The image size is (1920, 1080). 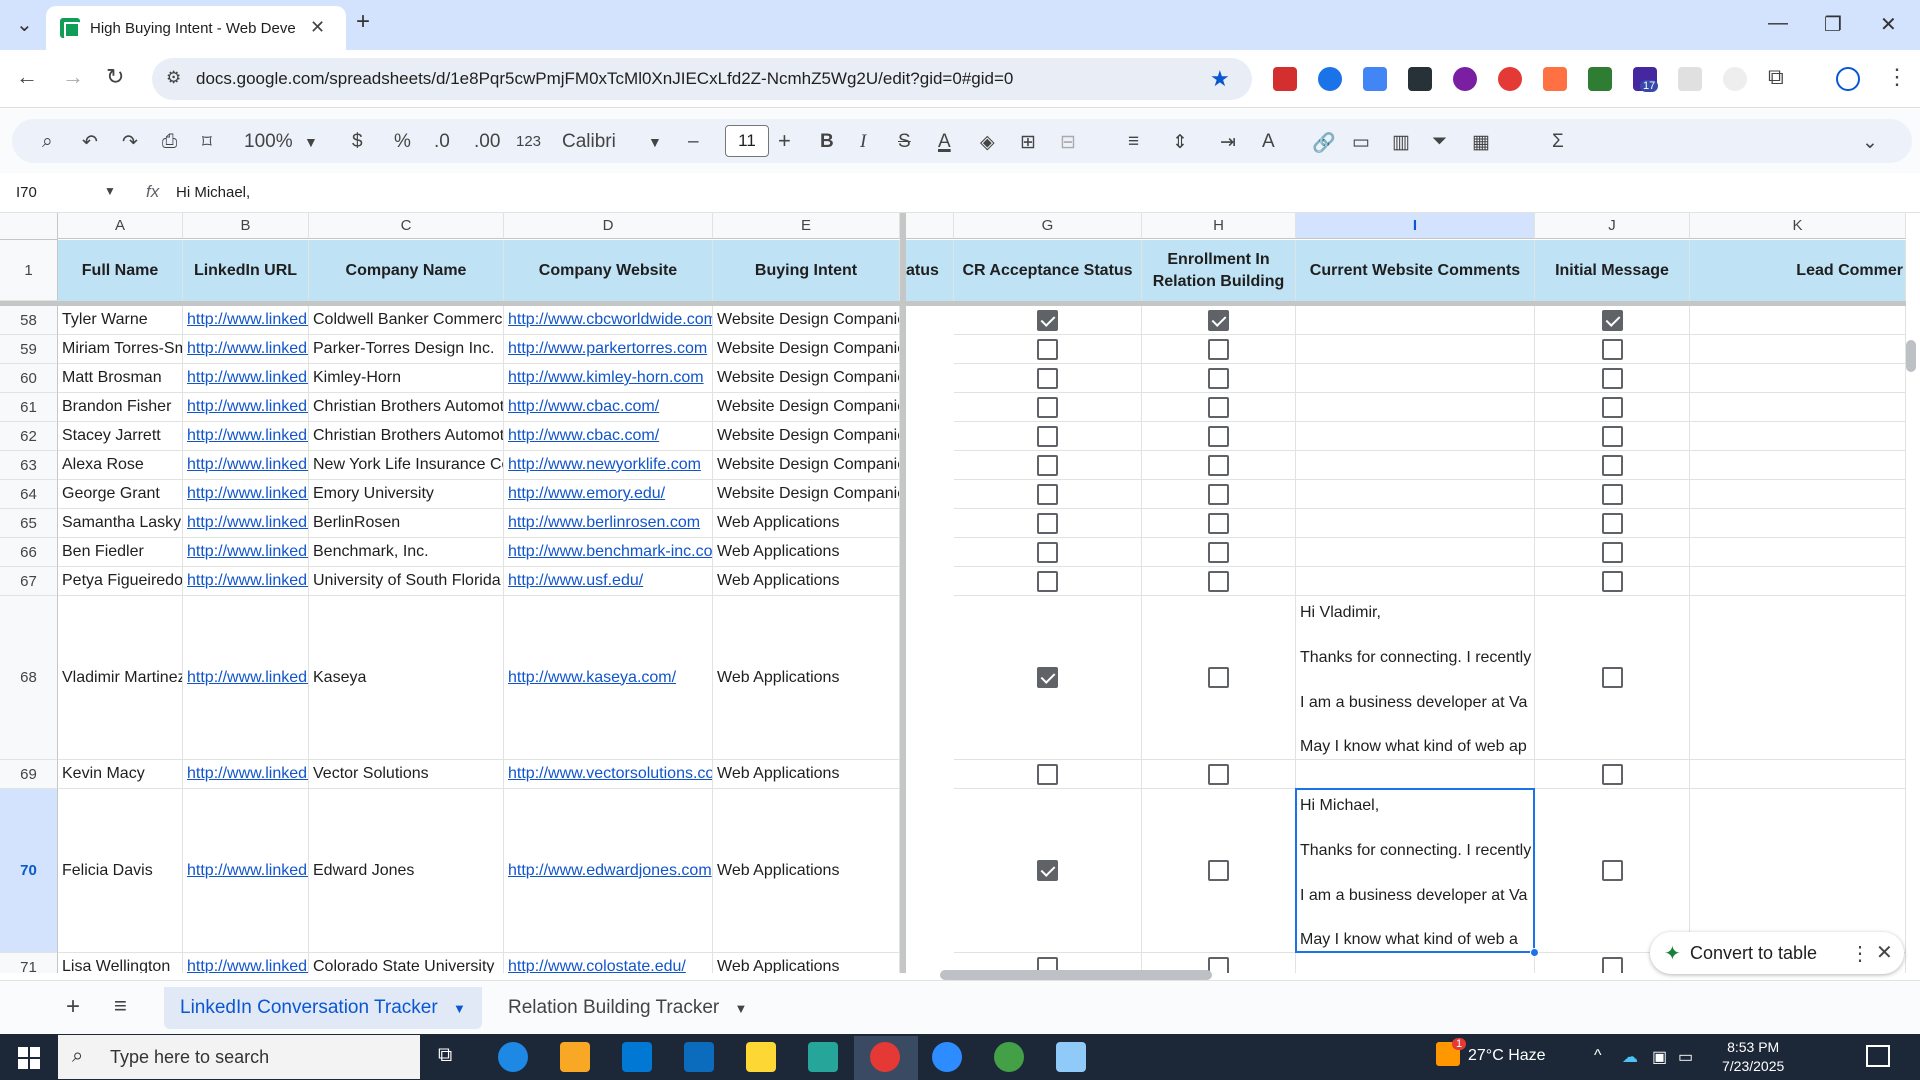 I want to click on browser-menu-icon: ⋮, so click(x=1897, y=77).